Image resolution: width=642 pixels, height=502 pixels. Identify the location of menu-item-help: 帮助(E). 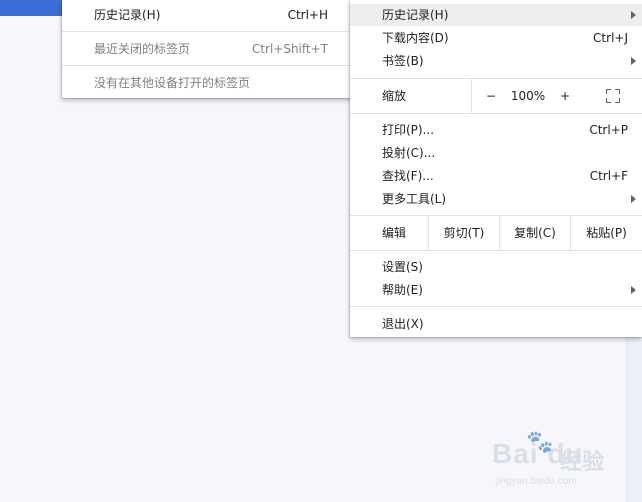
(496, 290).